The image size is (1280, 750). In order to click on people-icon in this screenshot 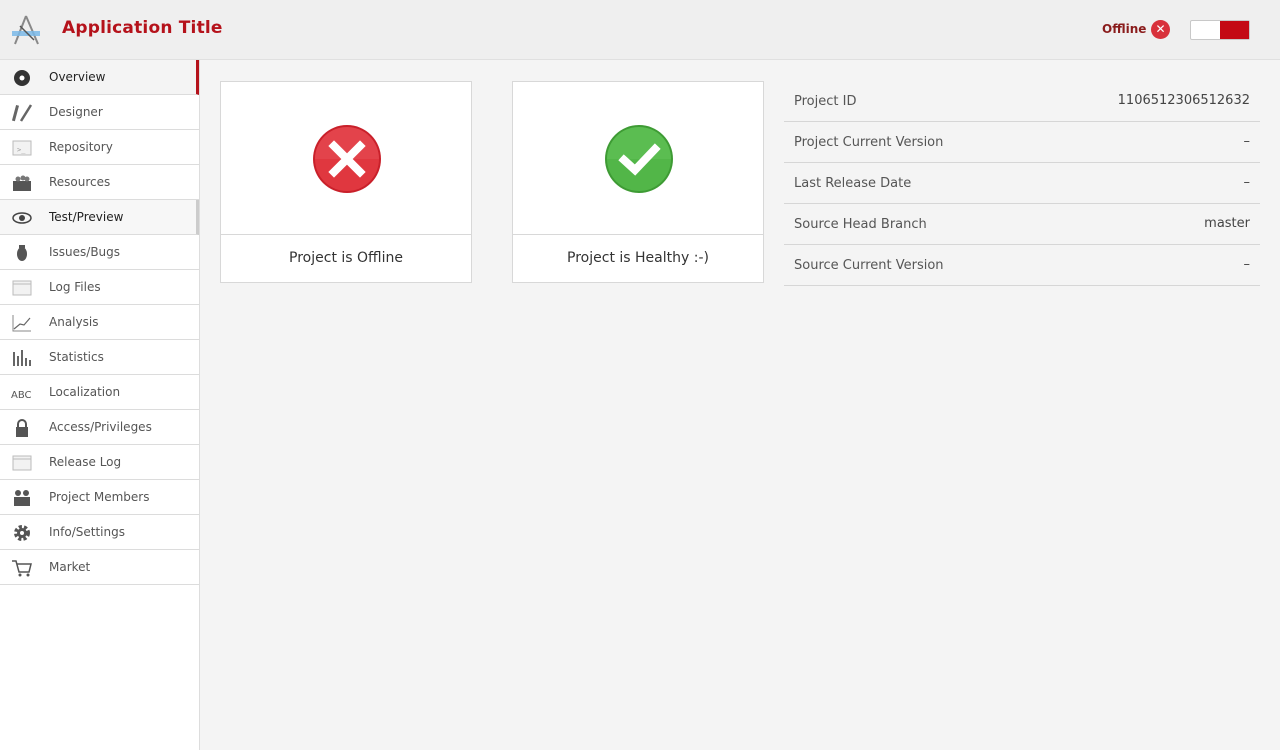, I will do `click(22, 498)`.